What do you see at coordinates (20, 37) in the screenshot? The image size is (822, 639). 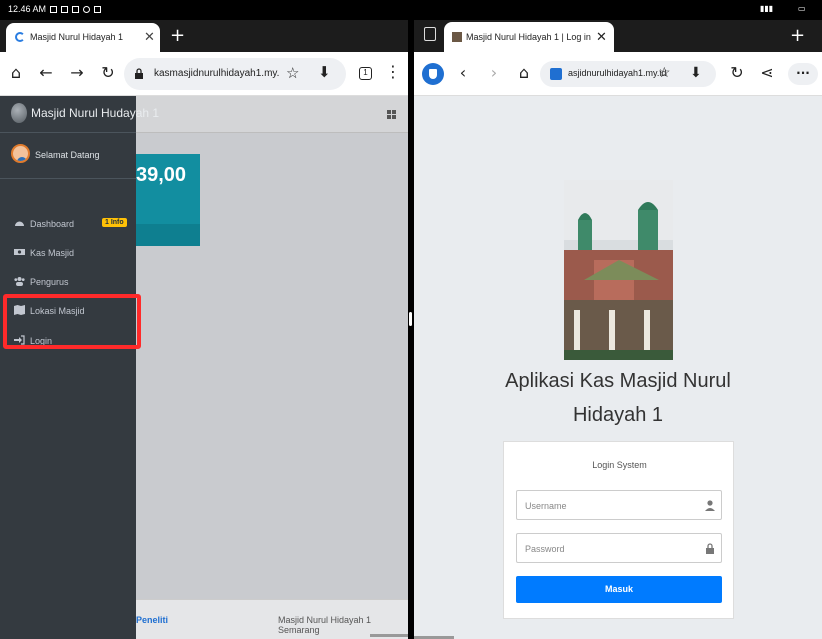 I see `loading-spinner-icon` at bounding box center [20, 37].